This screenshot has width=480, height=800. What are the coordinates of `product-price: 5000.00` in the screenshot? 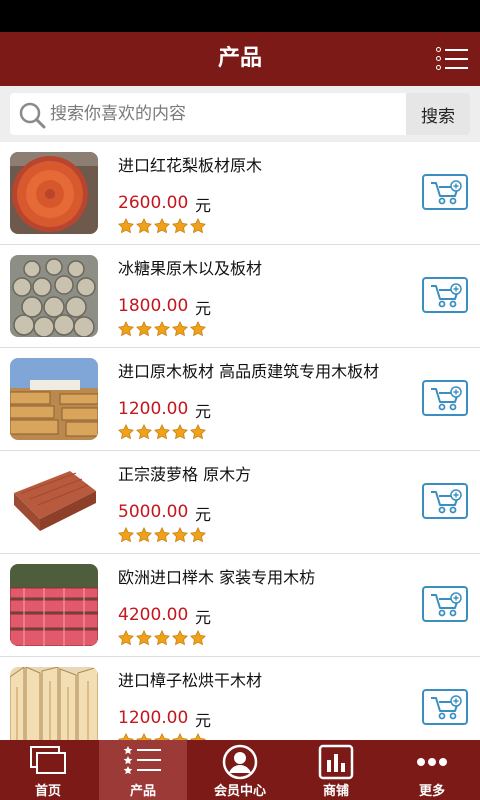 It's located at (153, 512).